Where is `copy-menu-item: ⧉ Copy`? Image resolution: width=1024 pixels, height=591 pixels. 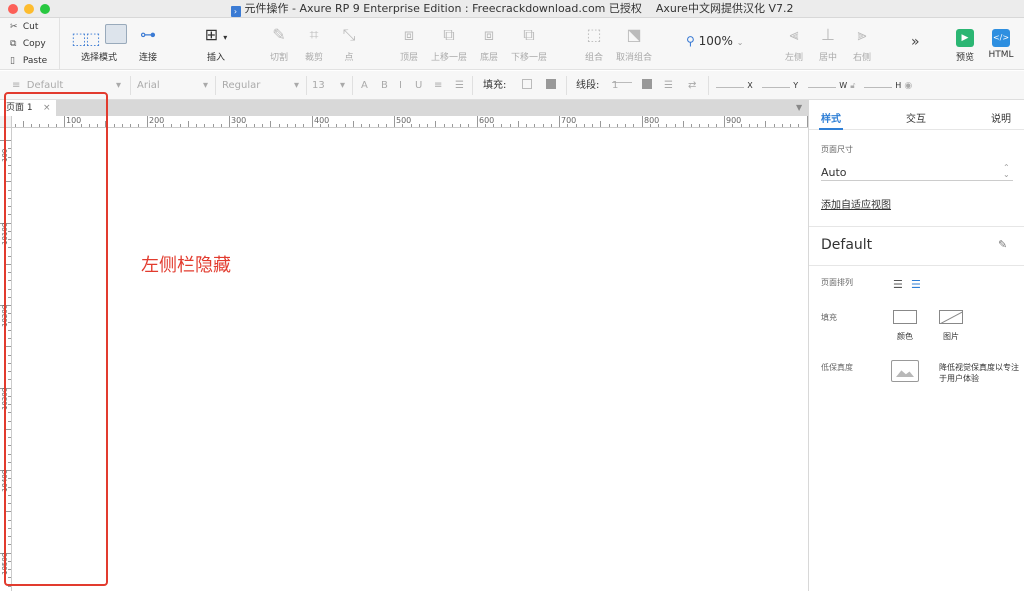
copy-menu-item: ⧉ Copy is located at coordinates (28, 44).